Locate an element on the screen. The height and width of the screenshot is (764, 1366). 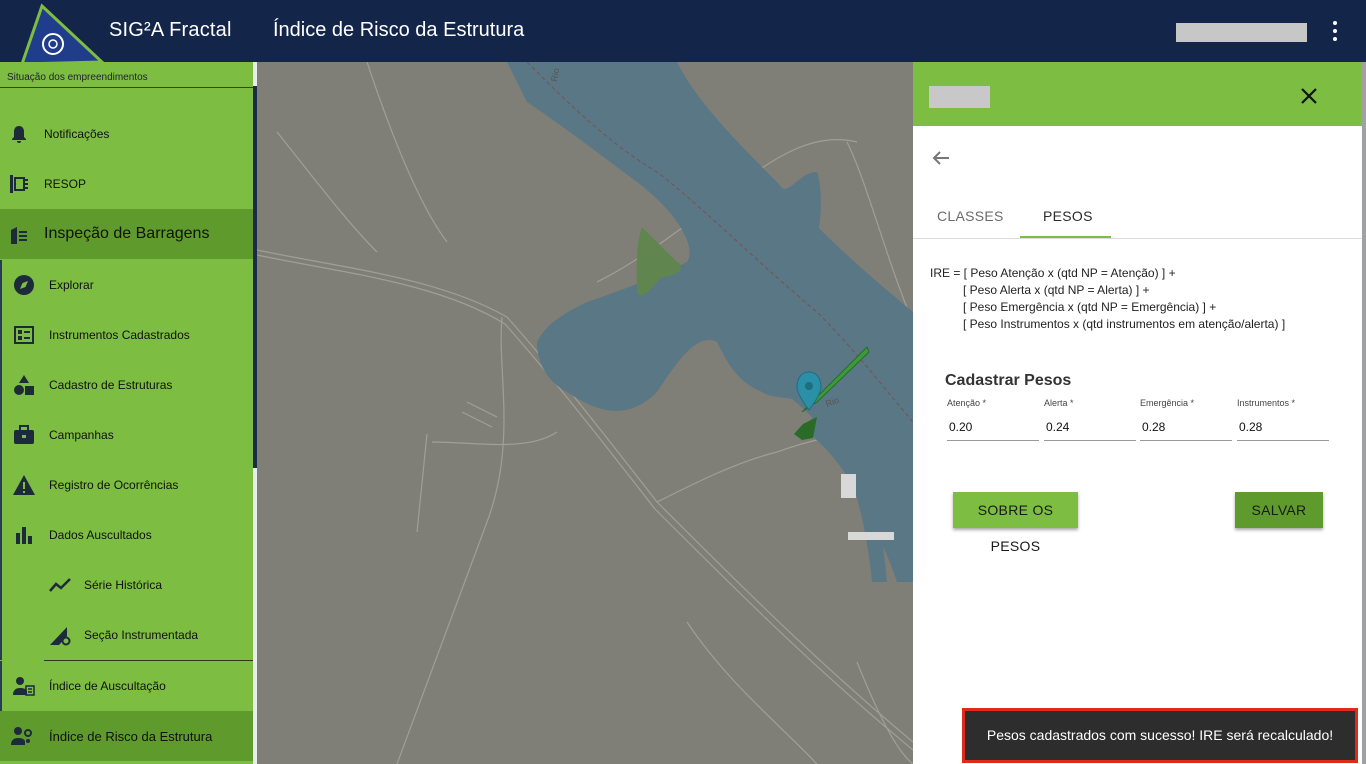
sidebar-item-label: Registro de Ocorrências is located at coordinates (114, 485).